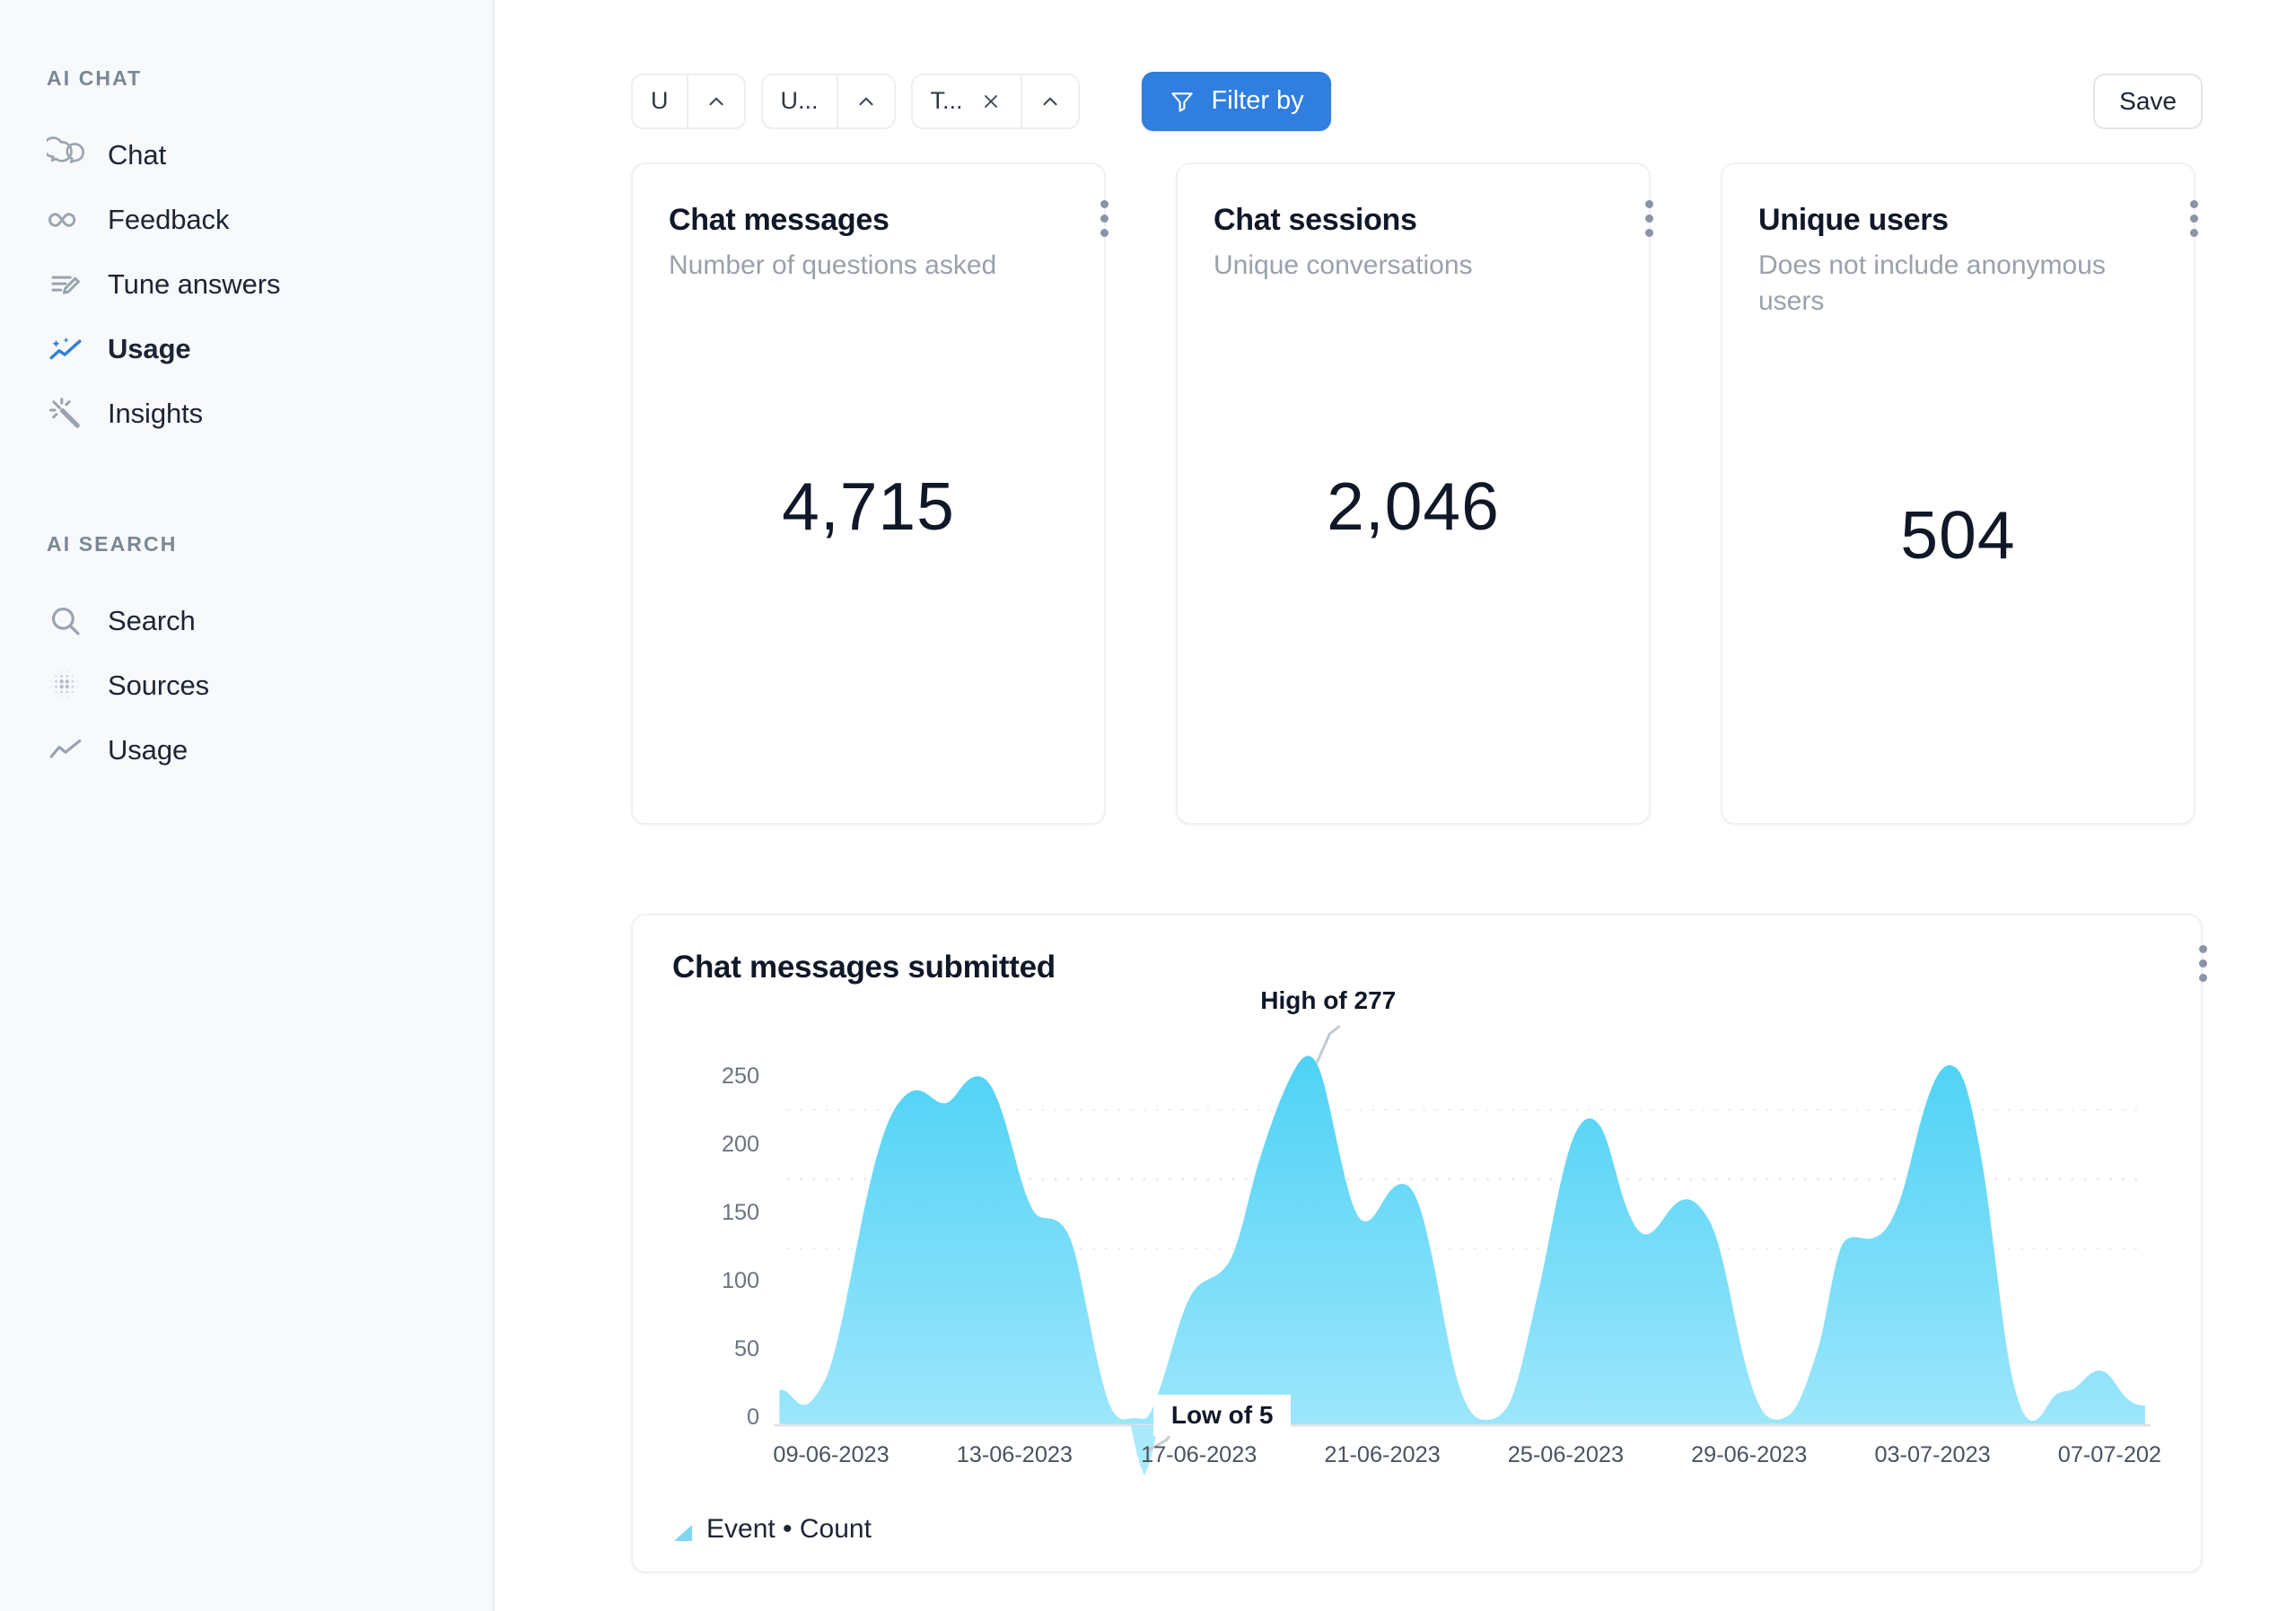 The image size is (2296, 1611). What do you see at coordinates (1315, 220) in the screenshot?
I see `metric-card-title: Chat sessions` at bounding box center [1315, 220].